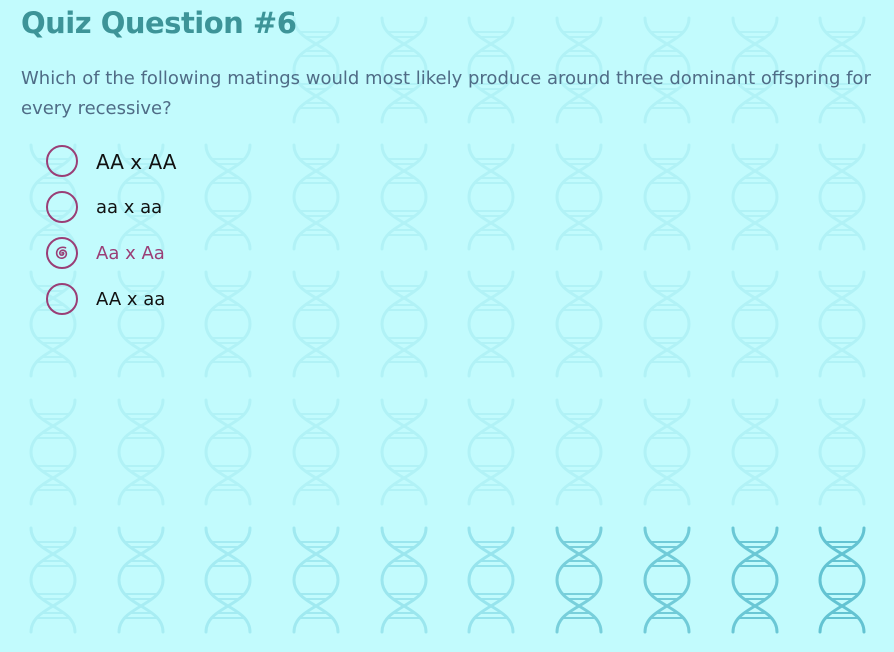  I want to click on option-aa-x-aa-heterozygous: Aa x Aa, so click(111, 260).